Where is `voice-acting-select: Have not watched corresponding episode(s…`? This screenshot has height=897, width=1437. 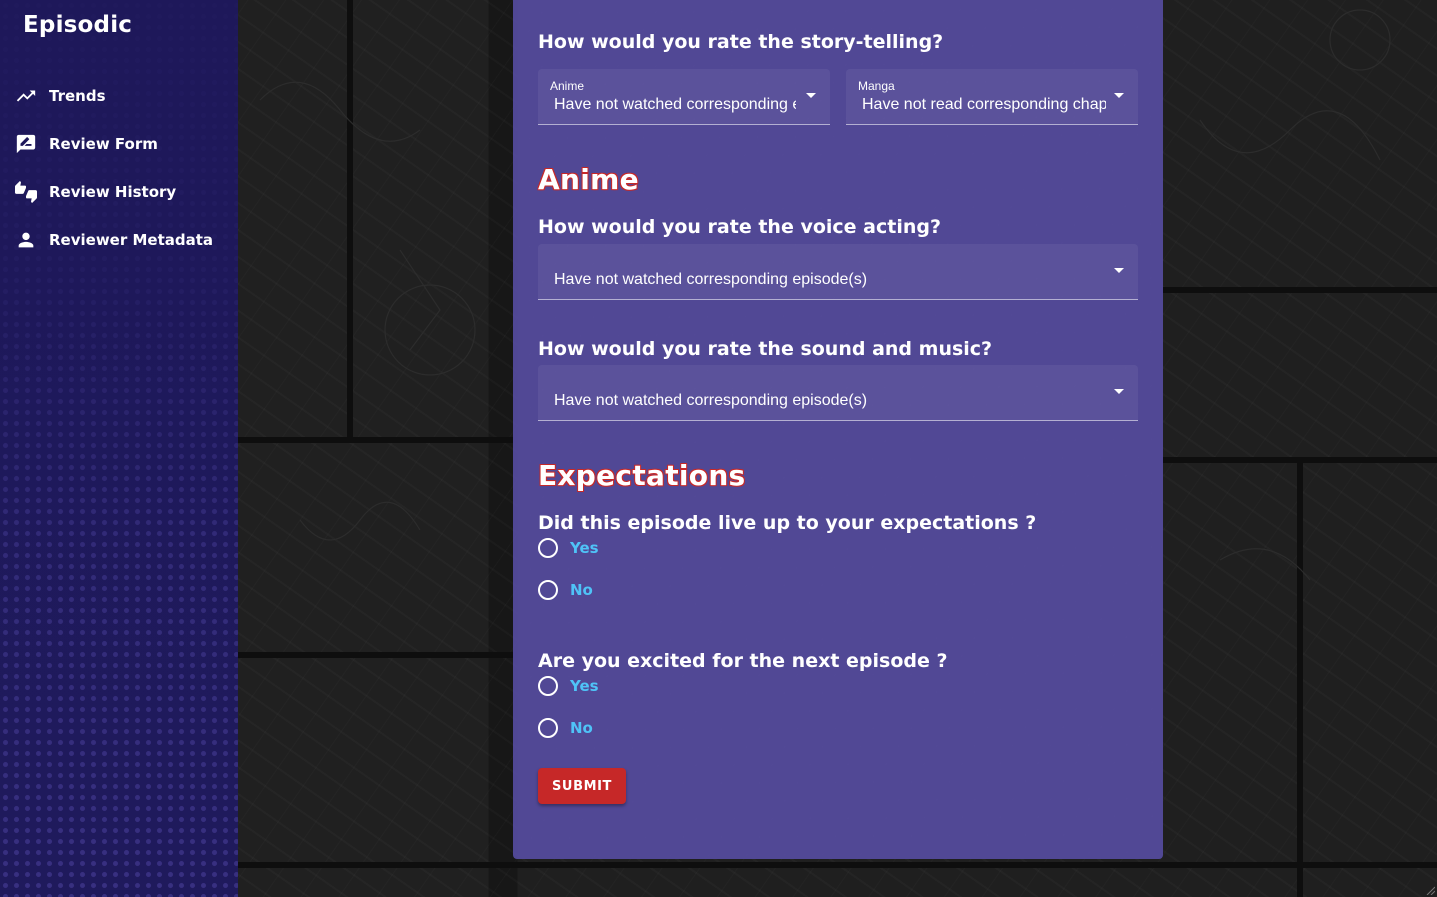 voice-acting-select: Have not watched corresponding episode(s… is located at coordinates (838, 272).